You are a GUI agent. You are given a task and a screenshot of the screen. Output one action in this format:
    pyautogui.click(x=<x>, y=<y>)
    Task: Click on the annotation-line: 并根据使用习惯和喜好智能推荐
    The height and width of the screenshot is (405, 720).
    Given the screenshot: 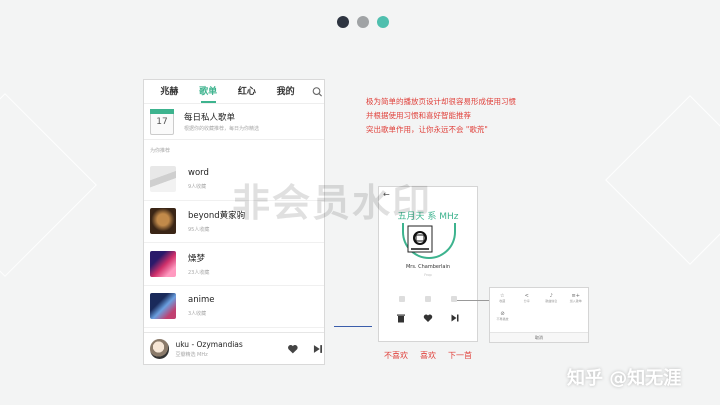 What is the action you would take?
    pyautogui.click(x=418, y=115)
    